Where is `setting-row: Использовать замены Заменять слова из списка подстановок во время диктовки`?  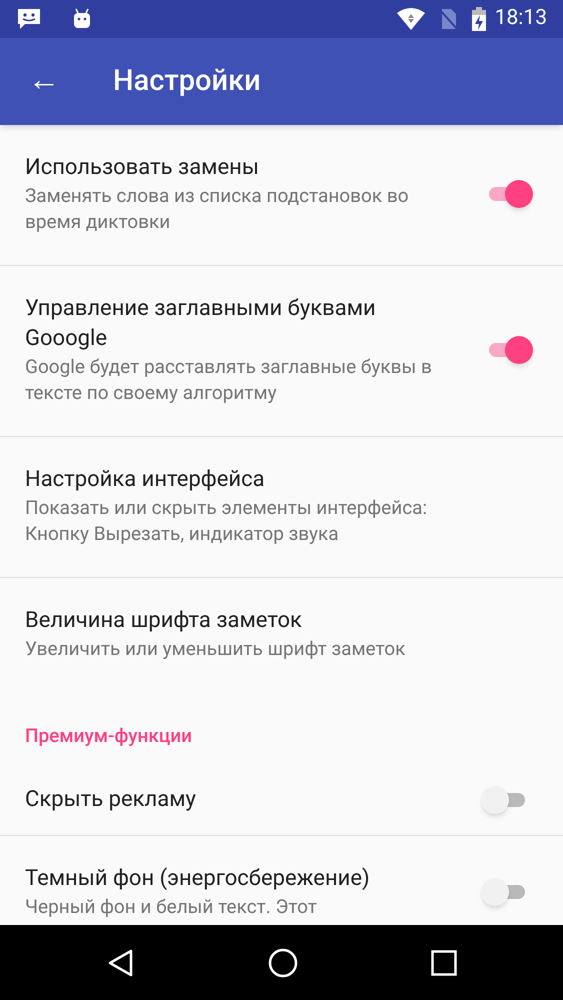
setting-row: Использовать замены Заменять слова из списка подстановок во время диктовки is located at coordinates (281, 195).